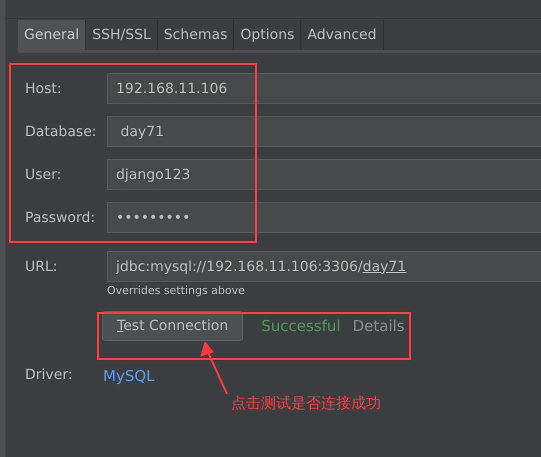  What do you see at coordinates (324, 174) in the screenshot?
I see `input-field: django123` at bounding box center [324, 174].